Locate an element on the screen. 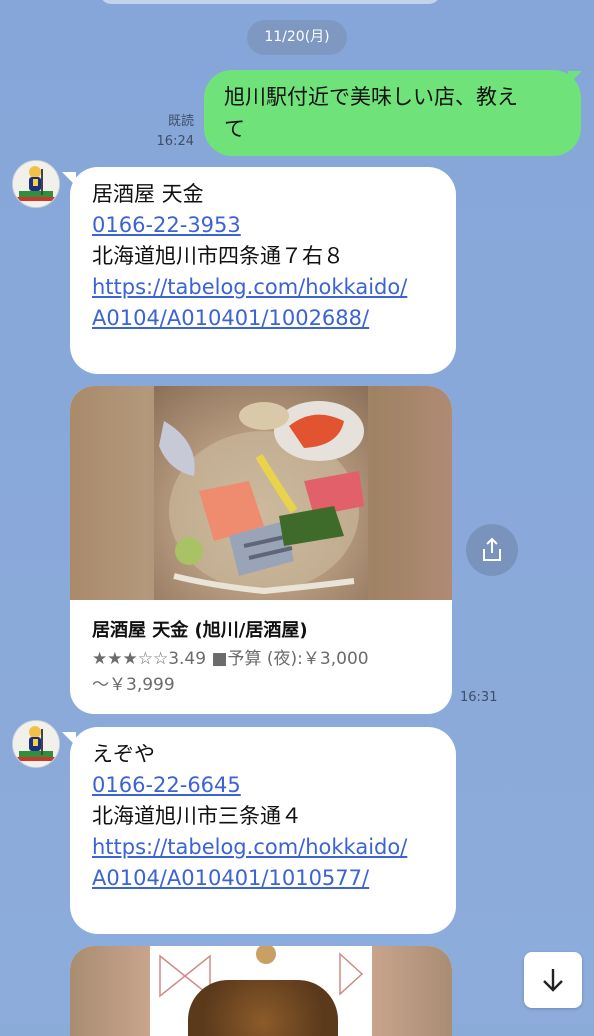 The height and width of the screenshot is (1036, 594). sent-message-text: 旭川駅付近で美味しい店、教え is located at coordinates (371, 97).